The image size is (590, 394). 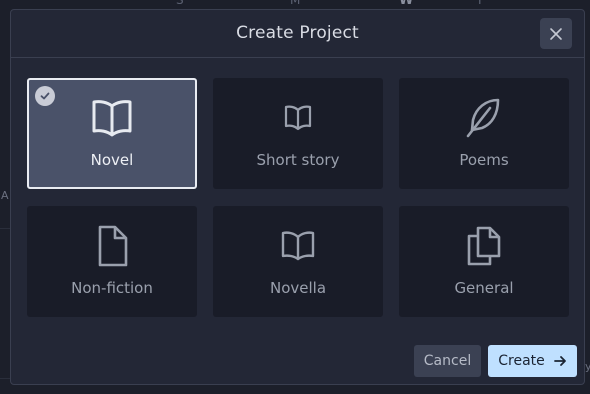 I want to click on cancel-label: Cancel, so click(x=447, y=361).